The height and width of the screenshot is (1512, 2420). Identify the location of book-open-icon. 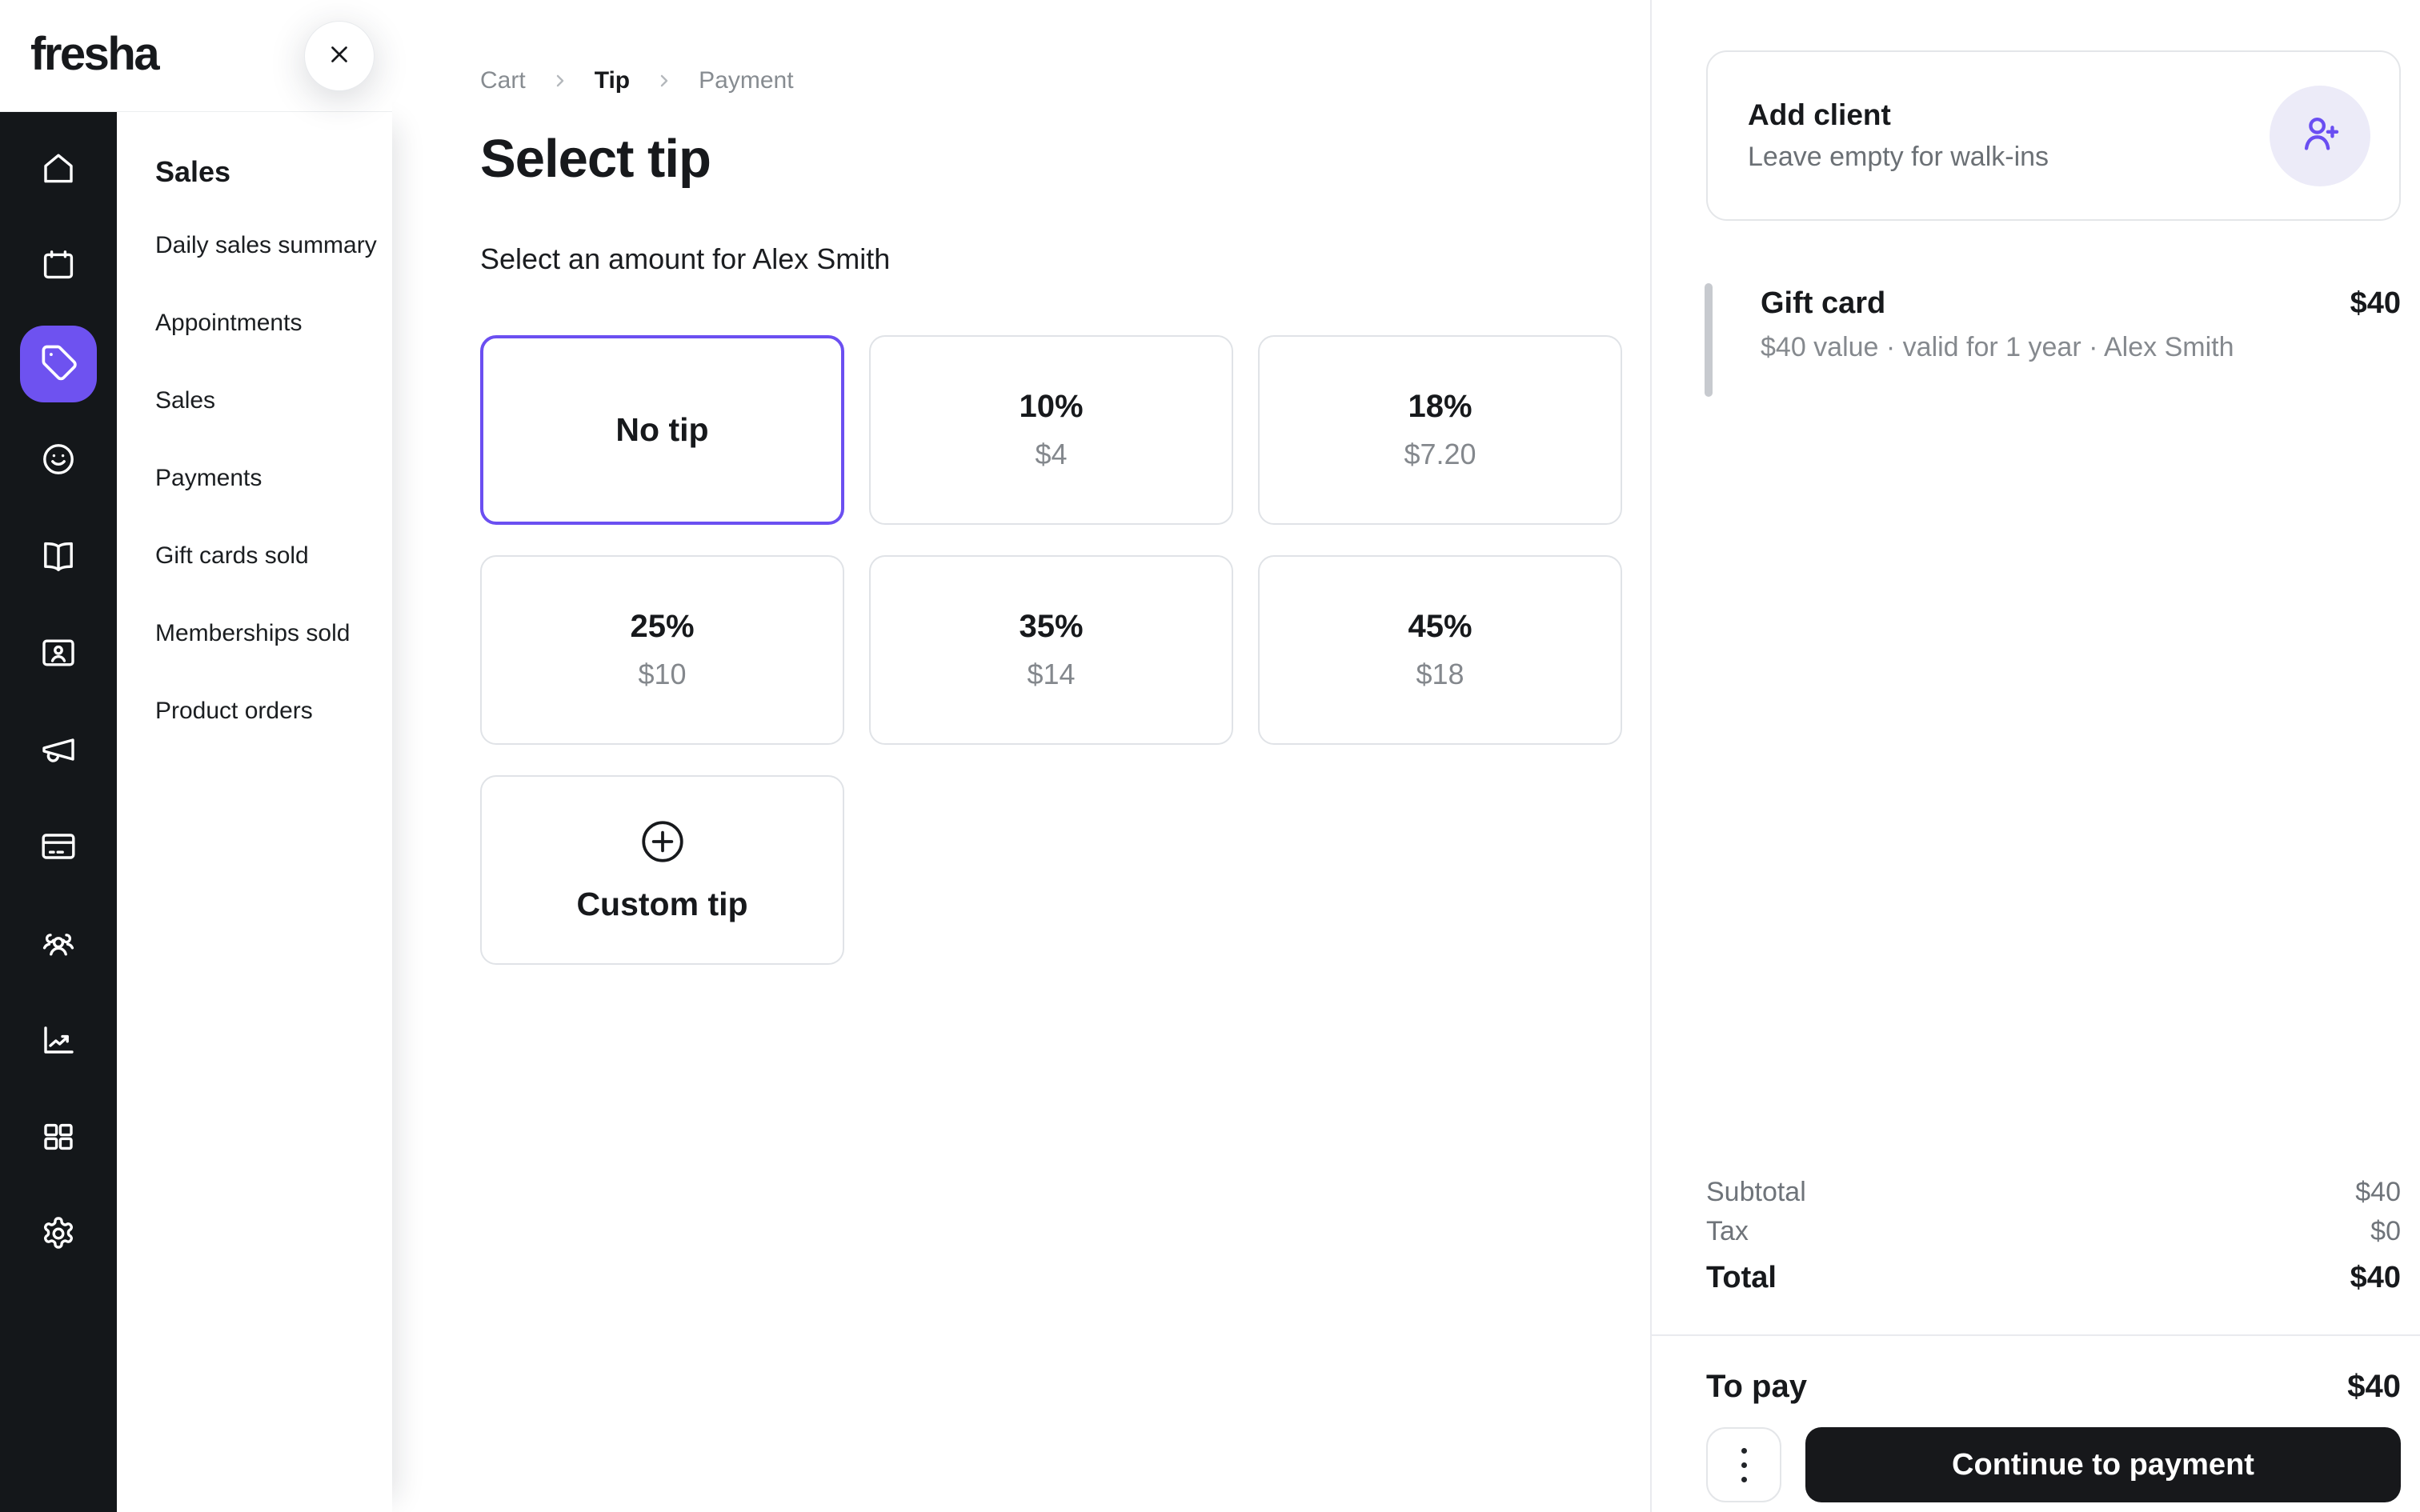
(58, 558).